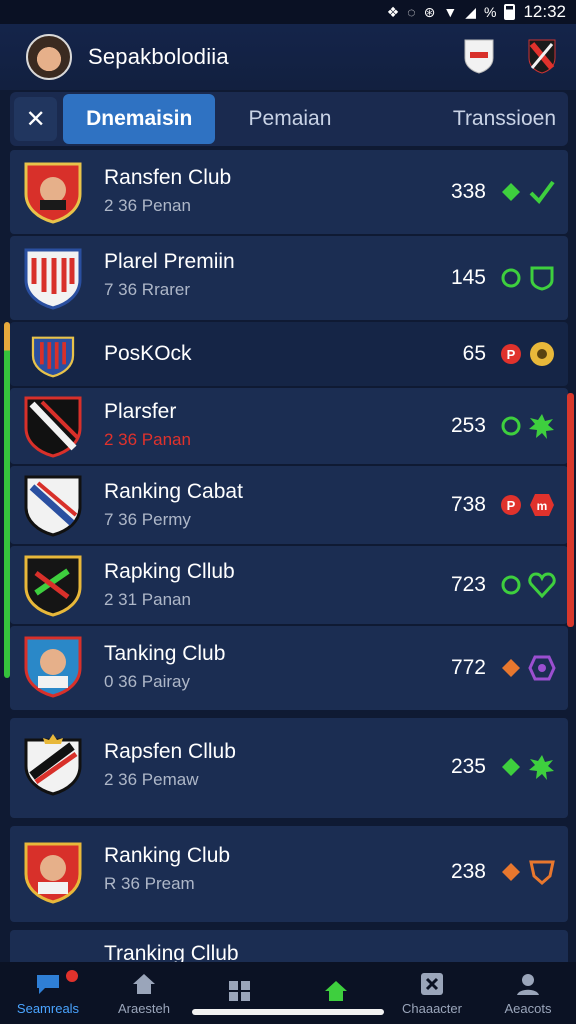  What do you see at coordinates (542, 585) in the screenshot?
I see `heart-shield-icon` at bounding box center [542, 585].